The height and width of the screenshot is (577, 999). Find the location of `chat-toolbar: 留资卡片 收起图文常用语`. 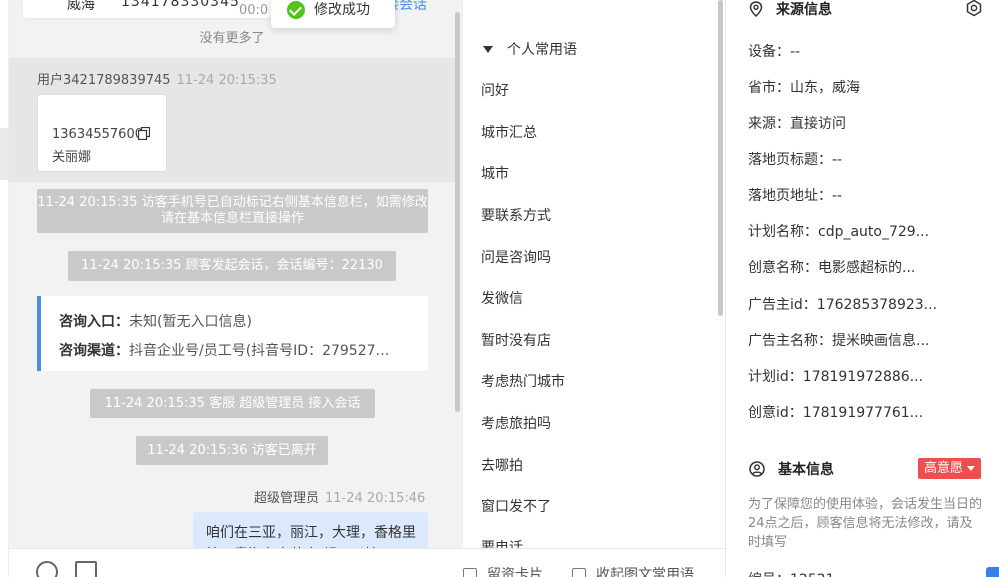

chat-toolbar: 留资卡片 收起图文常用语 is located at coordinates (367, 562).